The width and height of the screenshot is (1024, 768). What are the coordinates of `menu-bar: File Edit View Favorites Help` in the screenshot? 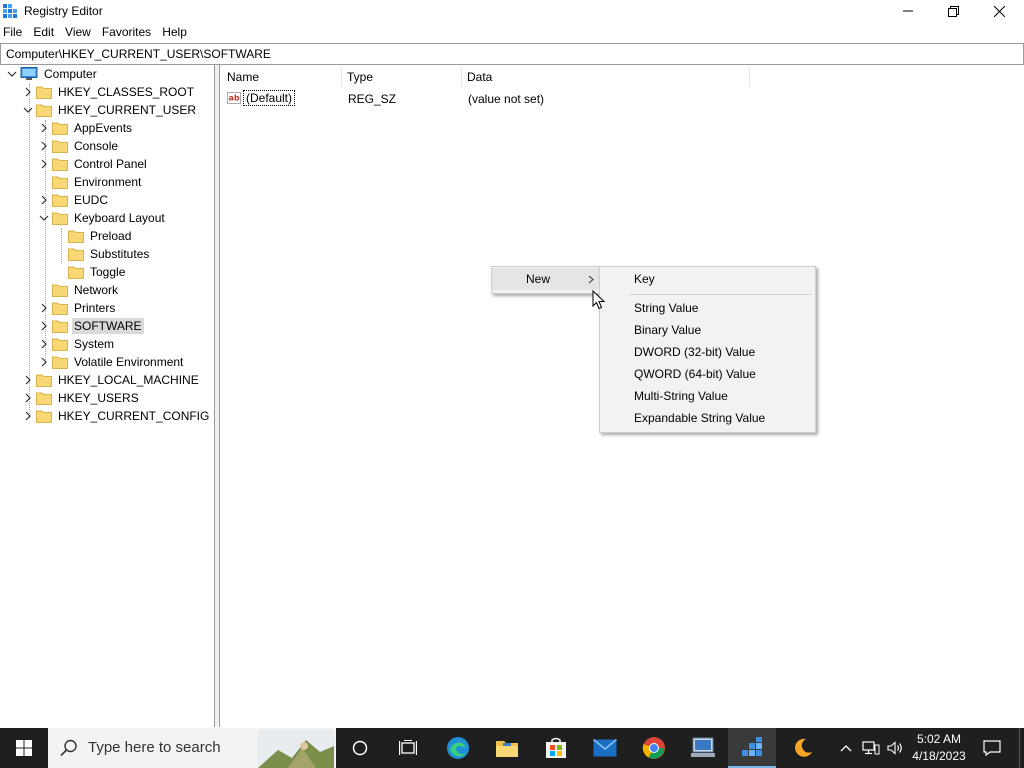 It's located at (512, 32).